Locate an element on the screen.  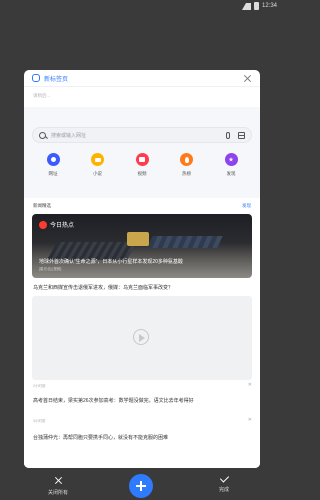
done-button: 完成 is located at coordinates (224, 483).